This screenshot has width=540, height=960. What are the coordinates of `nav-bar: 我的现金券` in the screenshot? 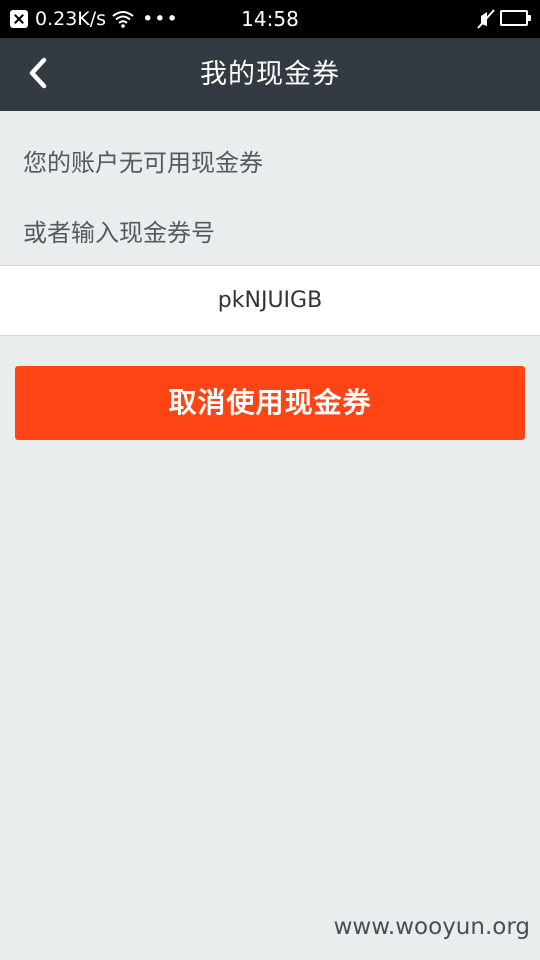 It's located at (270, 74).